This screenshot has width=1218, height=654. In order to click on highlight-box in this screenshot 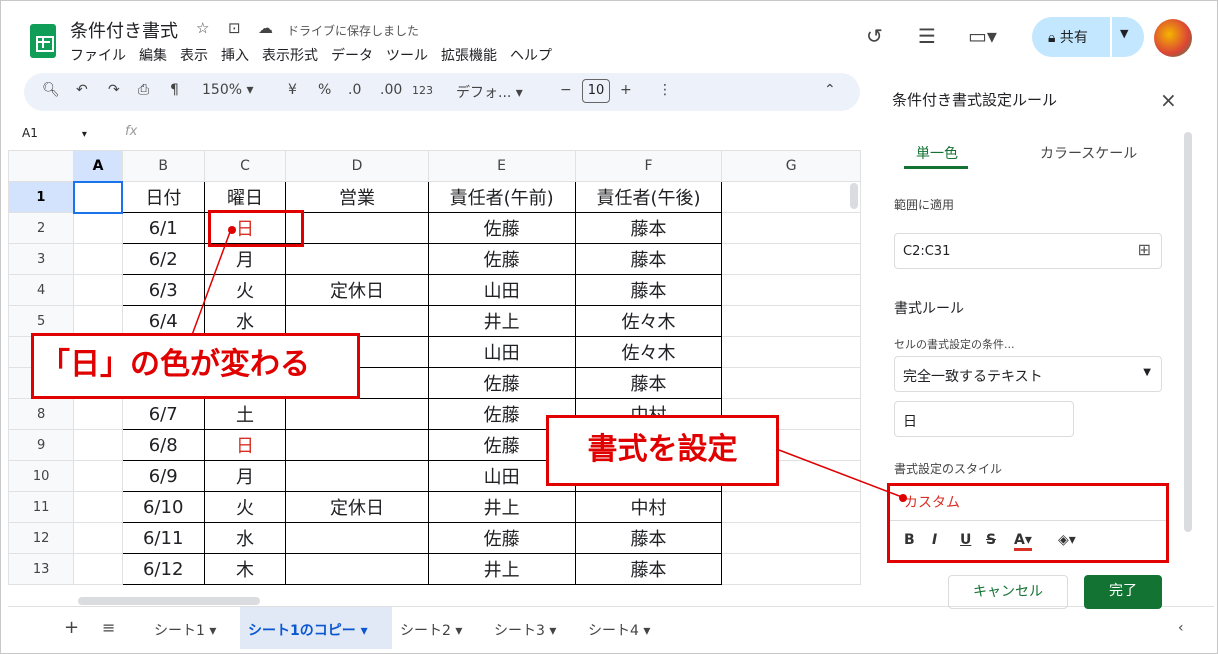, I will do `click(256, 228)`.